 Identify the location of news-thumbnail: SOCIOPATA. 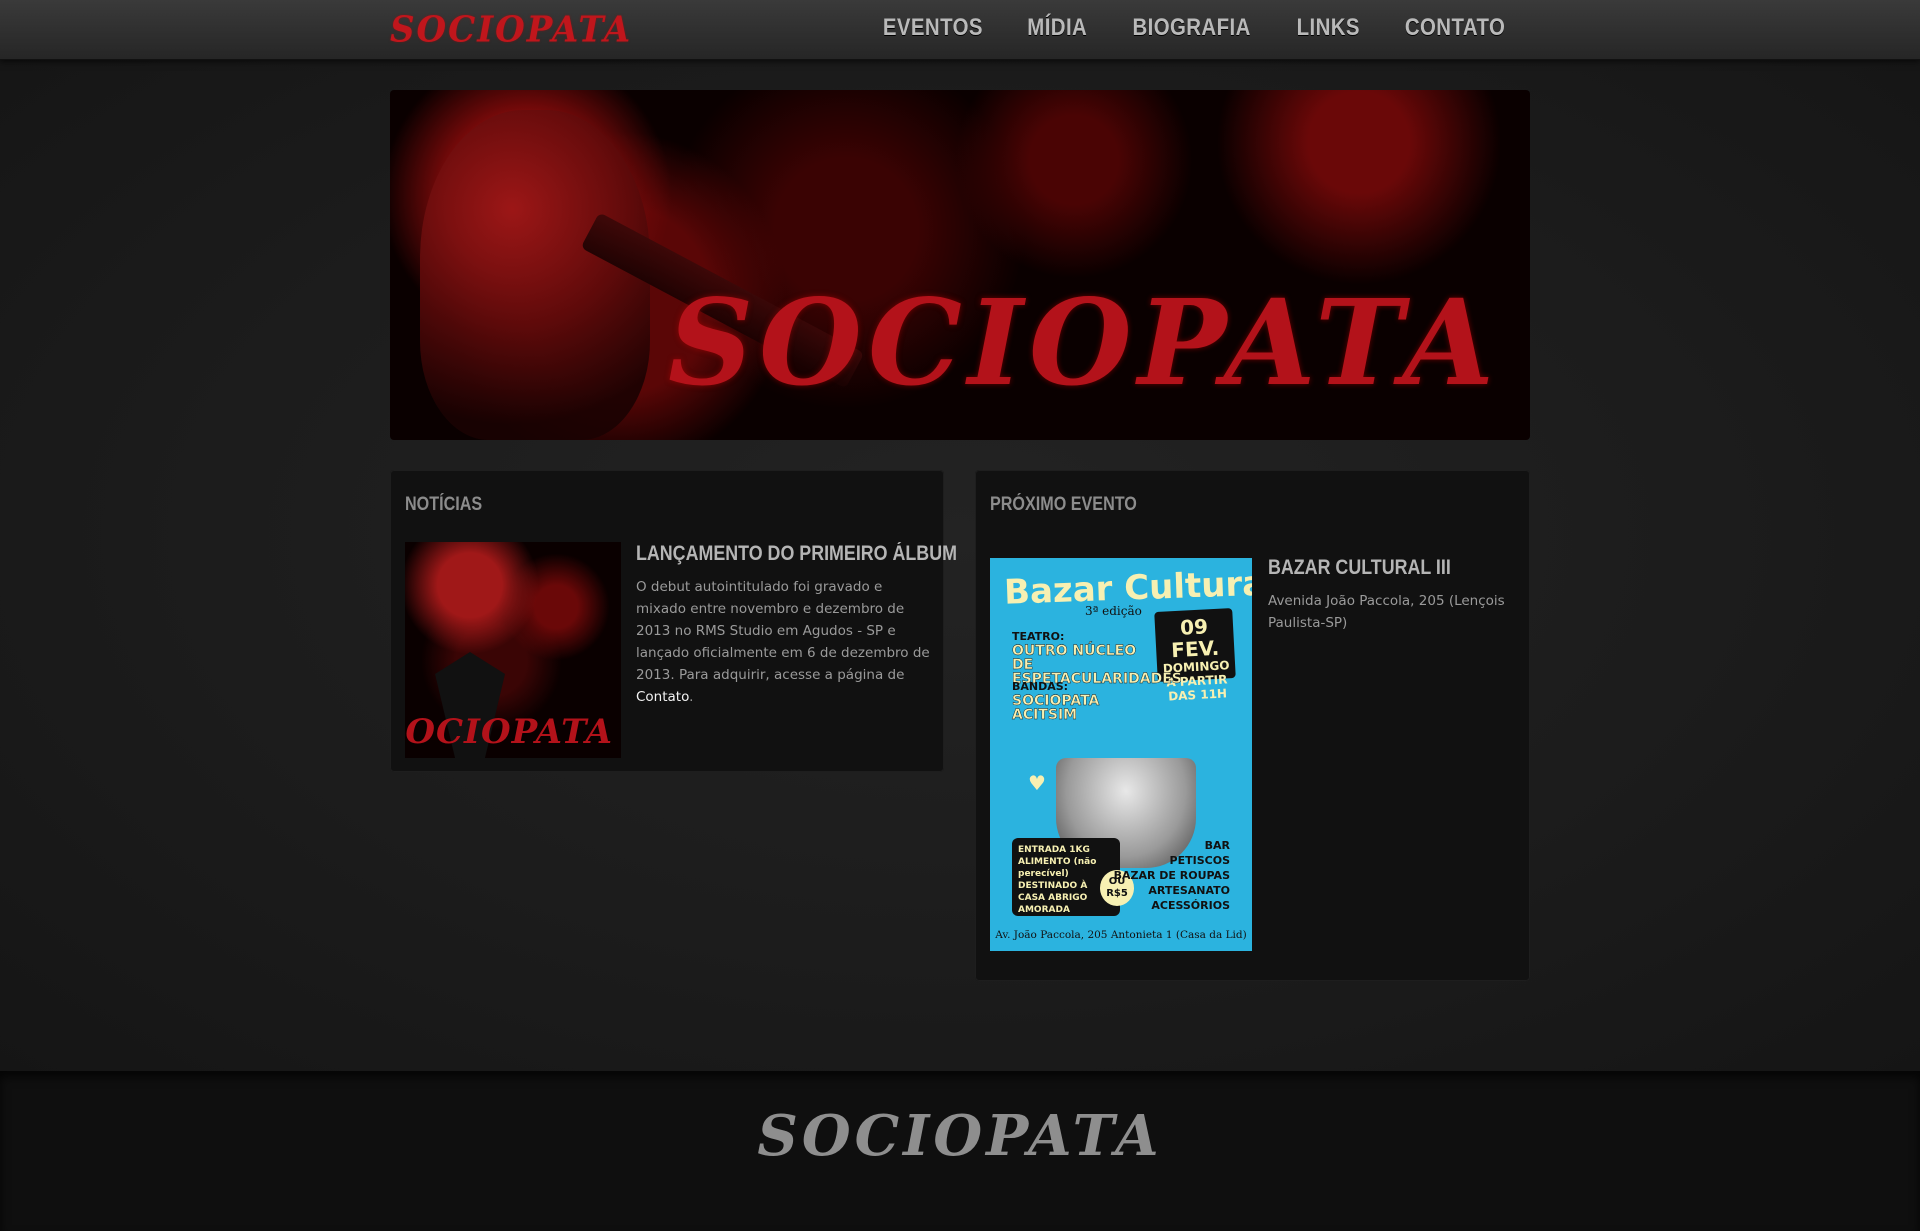
(513, 650).